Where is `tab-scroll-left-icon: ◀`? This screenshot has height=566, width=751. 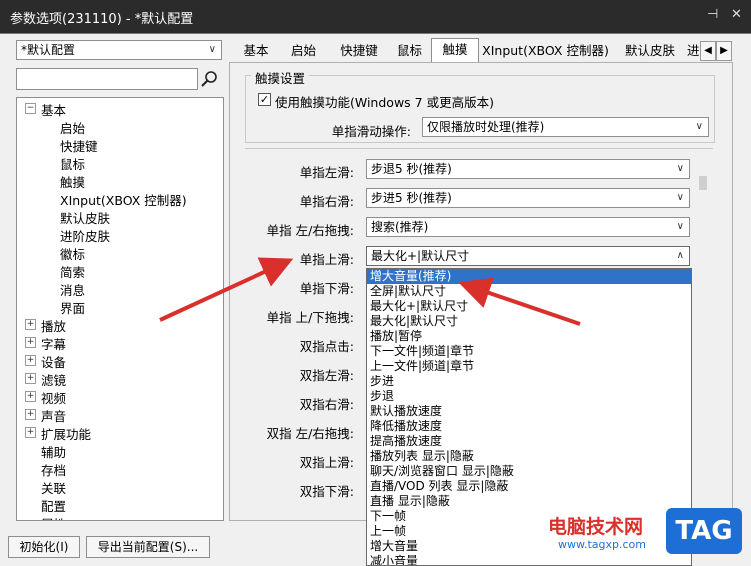 tab-scroll-left-icon: ◀ is located at coordinates (708, 51).